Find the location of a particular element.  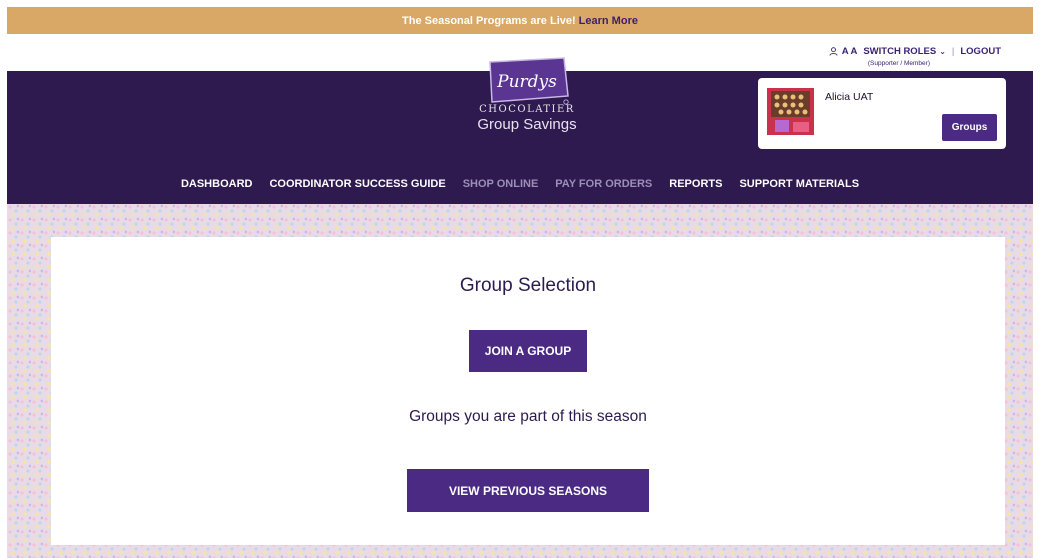

role-subtitle: (Supporter / Member) is located at coordinates (898, 63).